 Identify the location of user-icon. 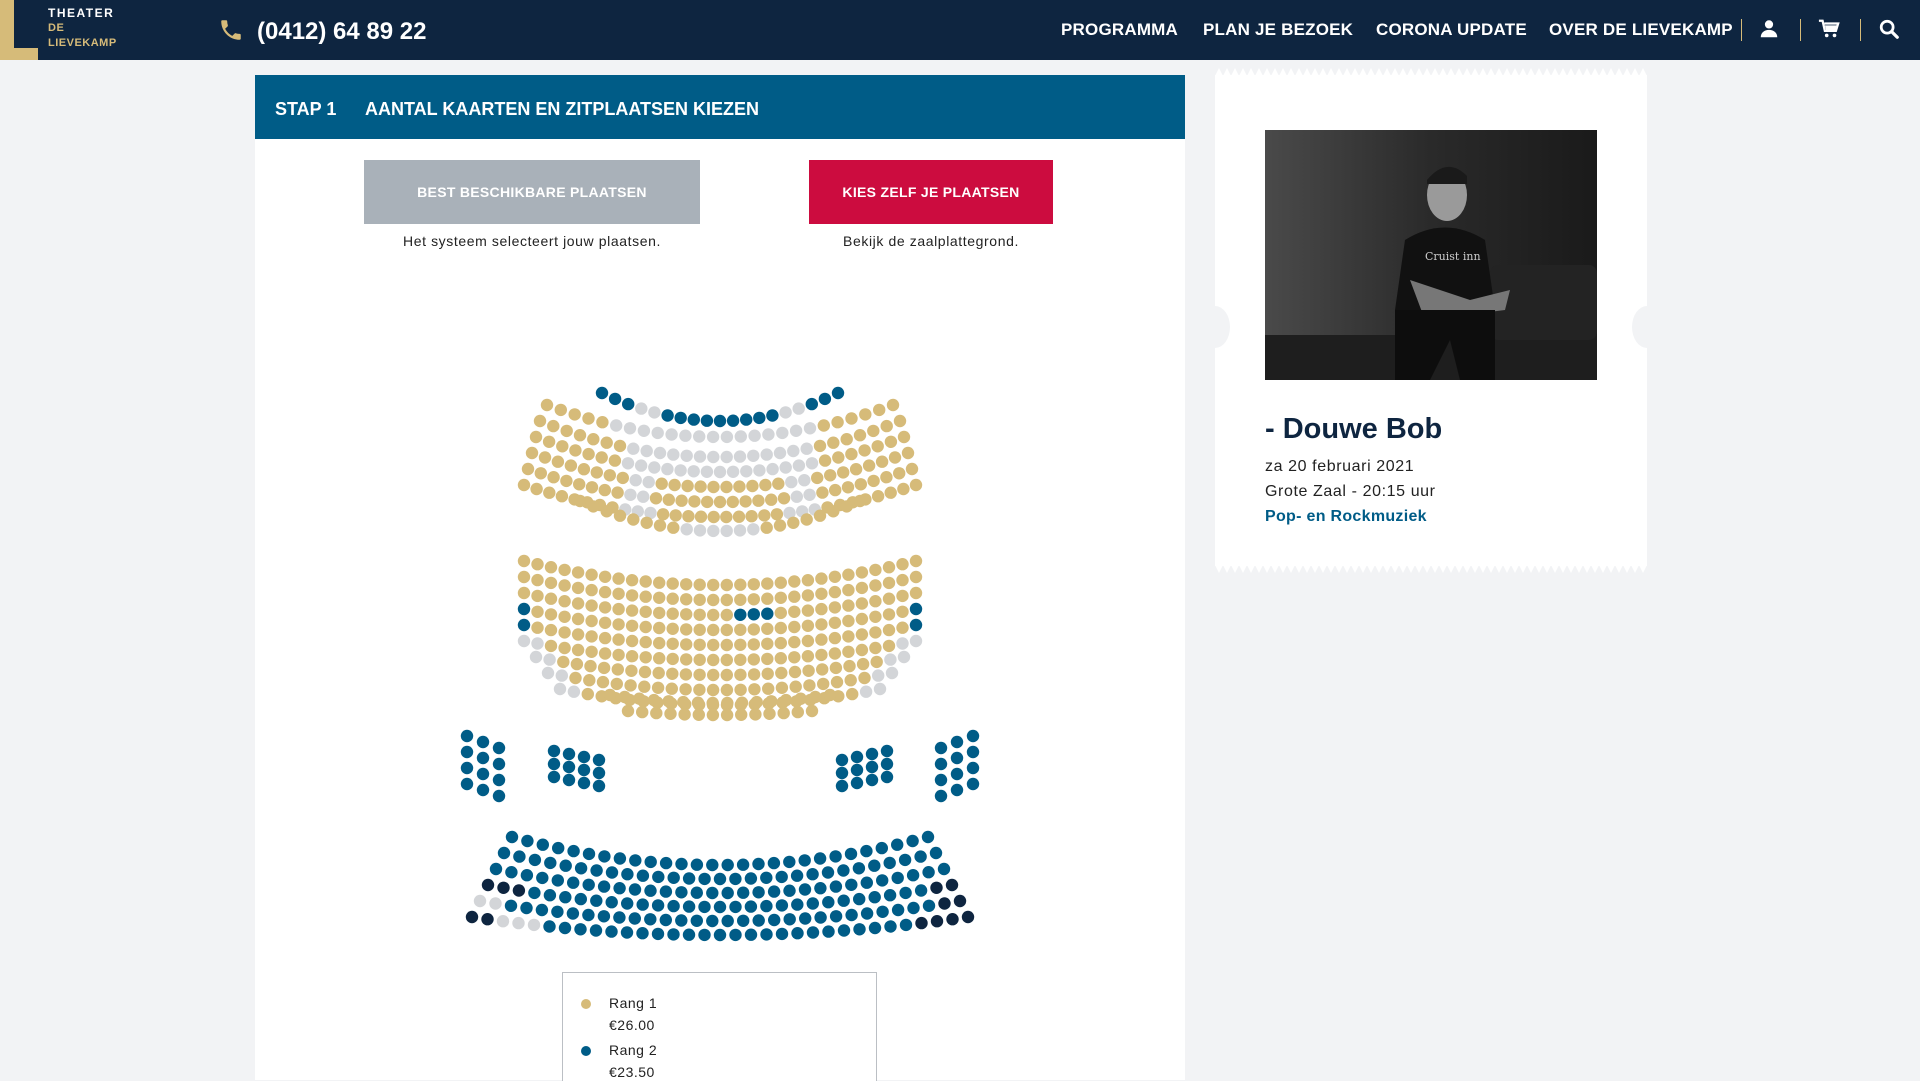
(1769, 29).